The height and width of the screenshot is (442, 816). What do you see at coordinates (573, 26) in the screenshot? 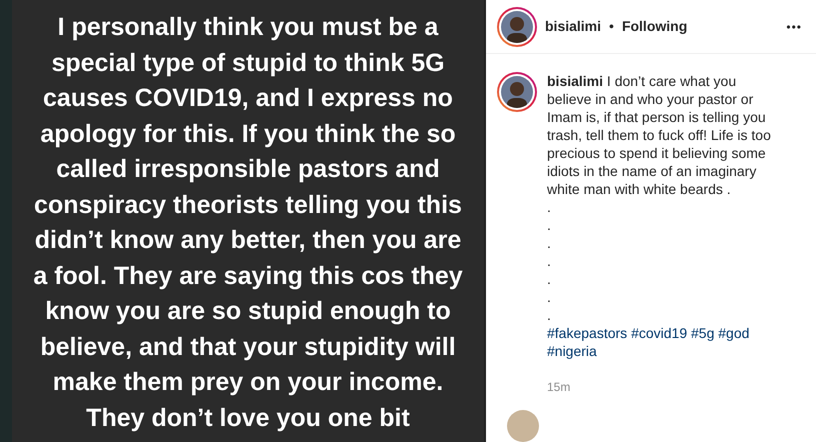
I see `username: bisialimi` at bounding box center [573, 26].